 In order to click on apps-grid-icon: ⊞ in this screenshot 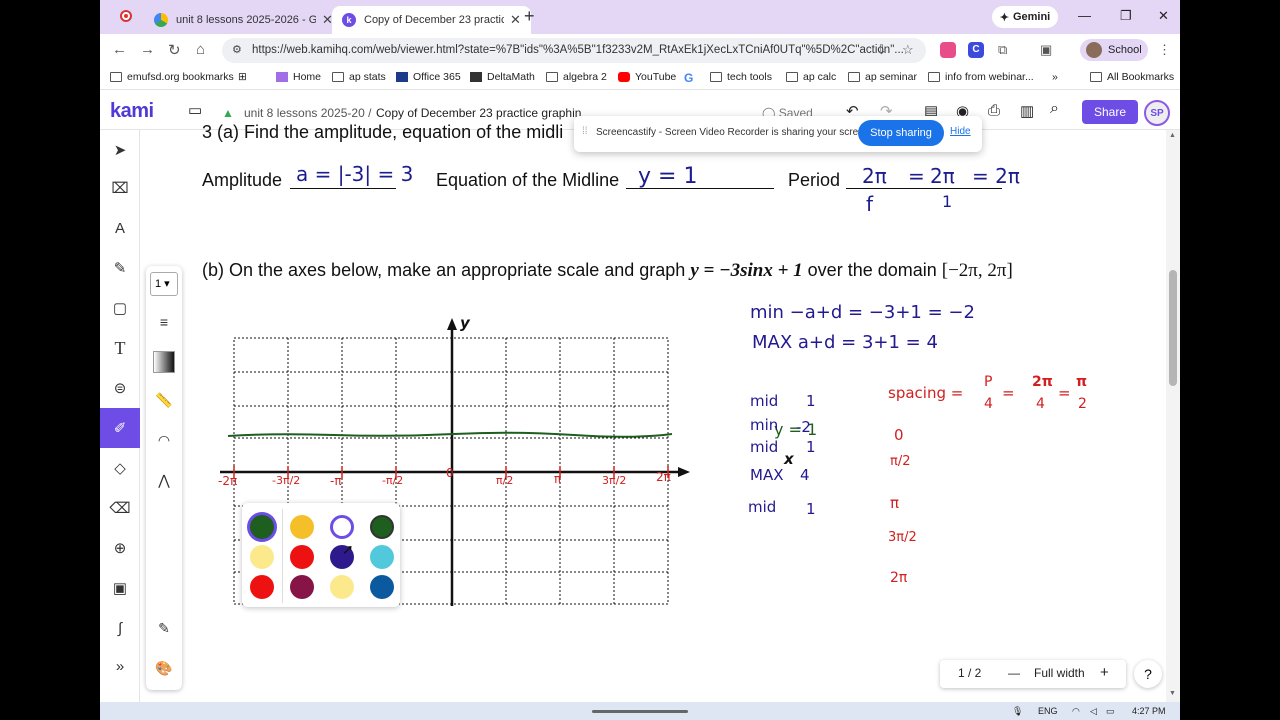, I will do `click(242, 77)`.